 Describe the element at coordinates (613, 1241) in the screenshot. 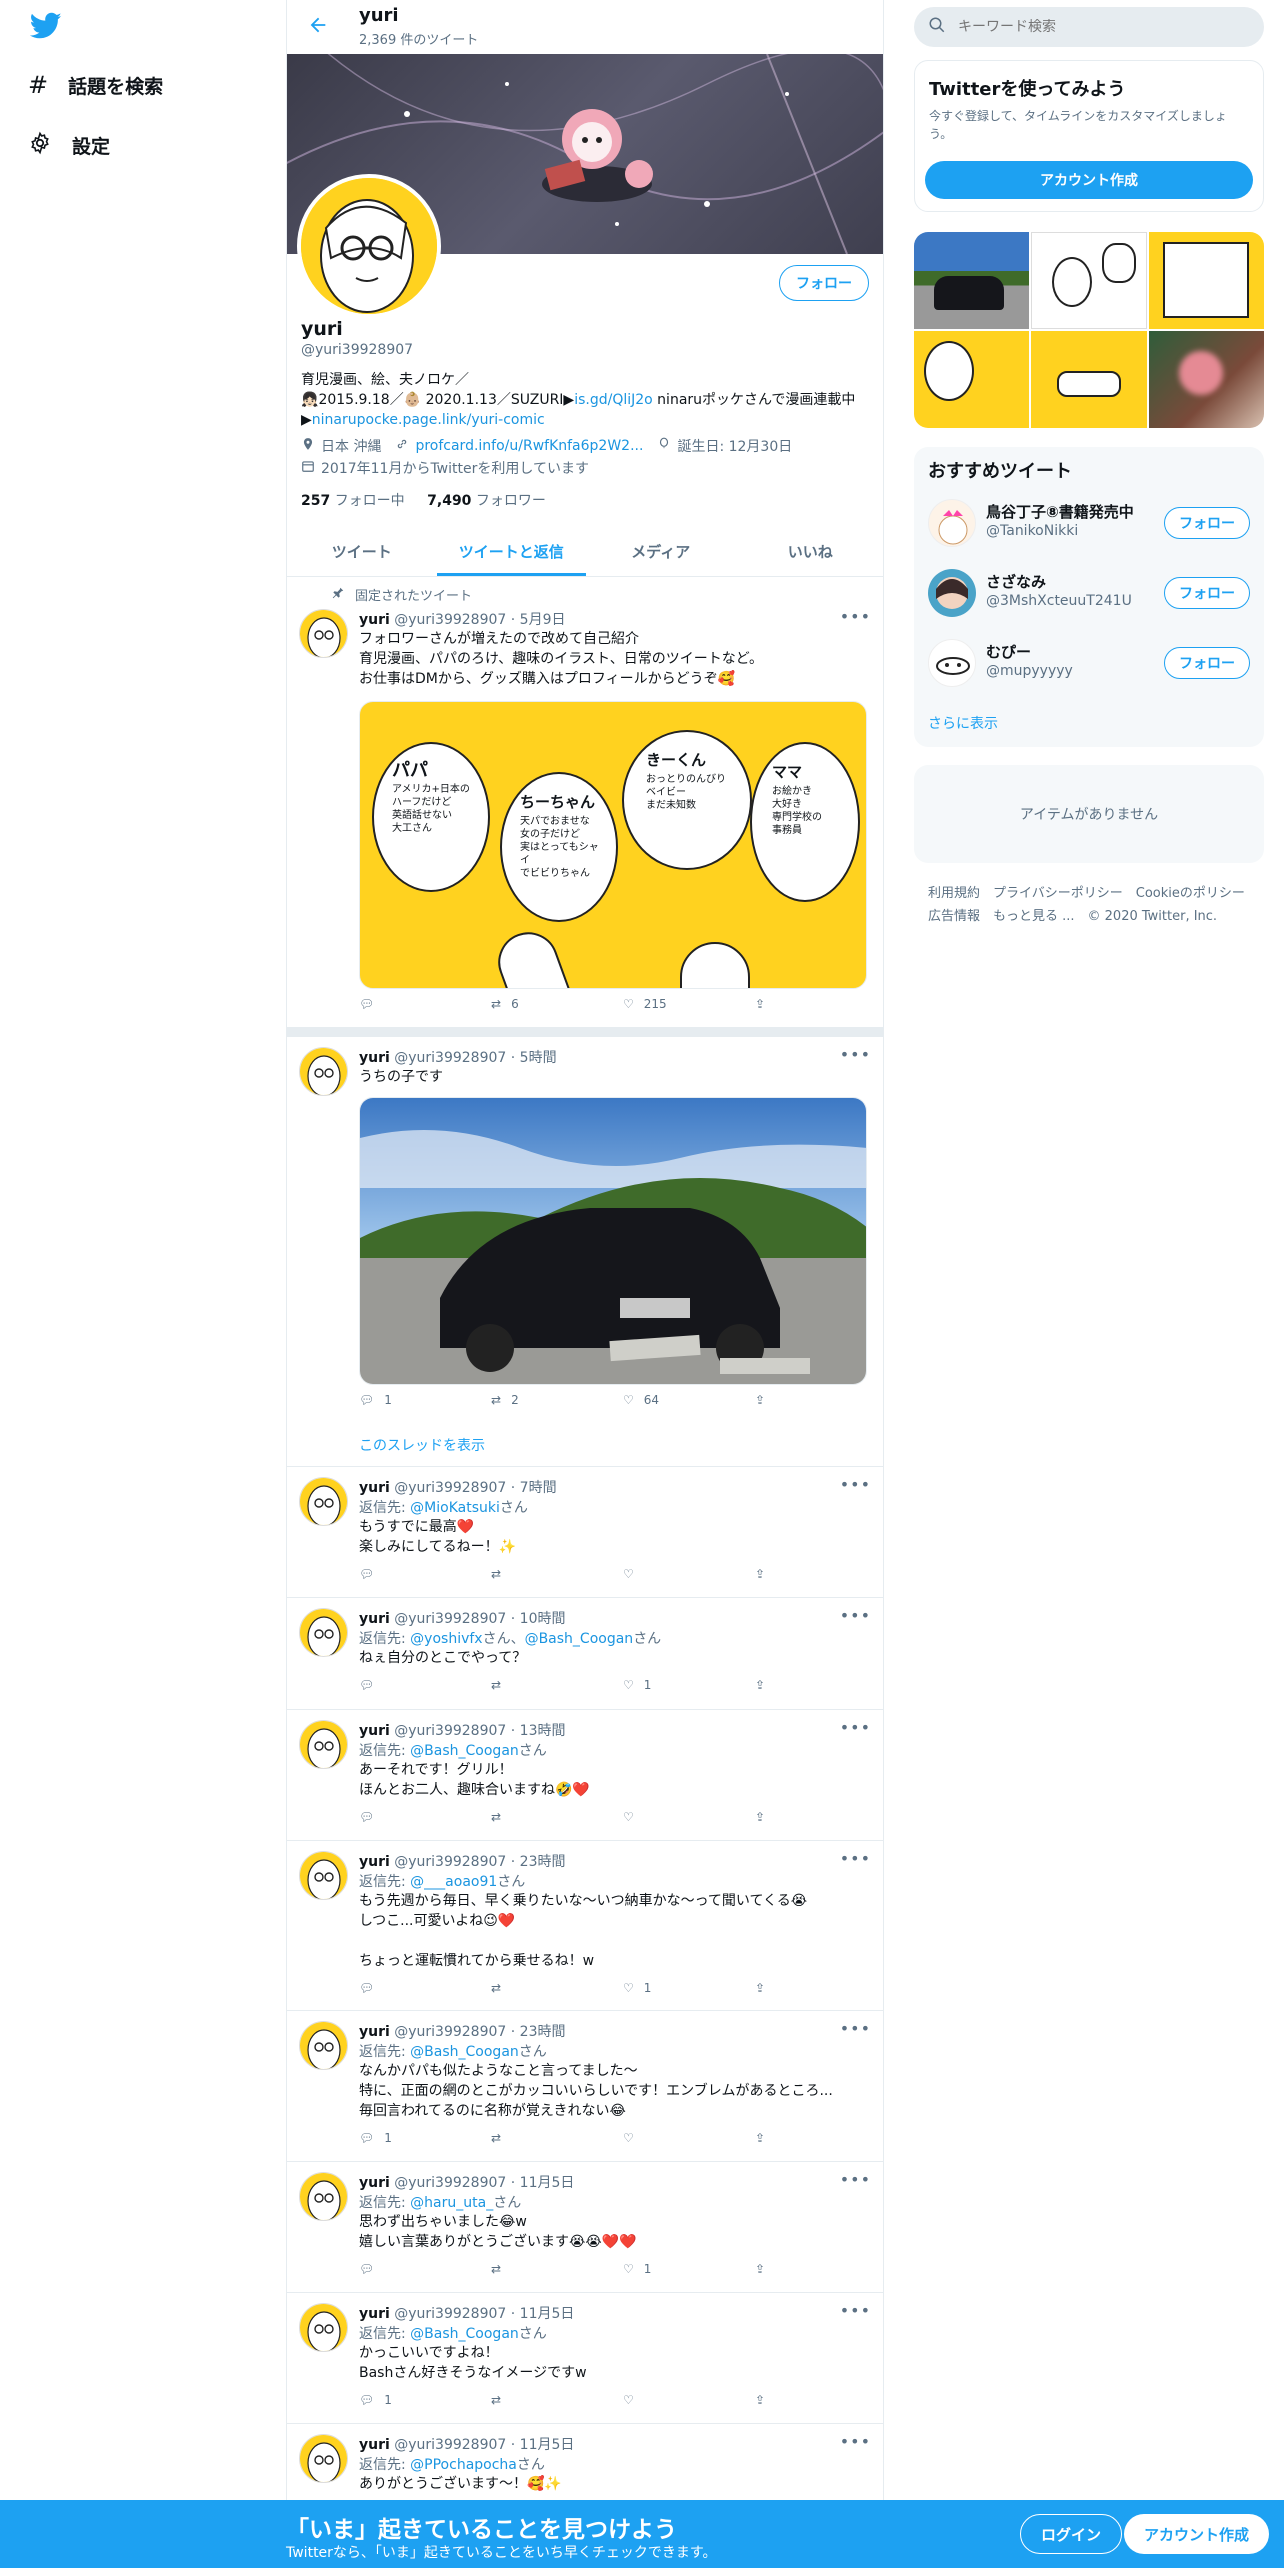

I see `tweet-image-car` at that location.